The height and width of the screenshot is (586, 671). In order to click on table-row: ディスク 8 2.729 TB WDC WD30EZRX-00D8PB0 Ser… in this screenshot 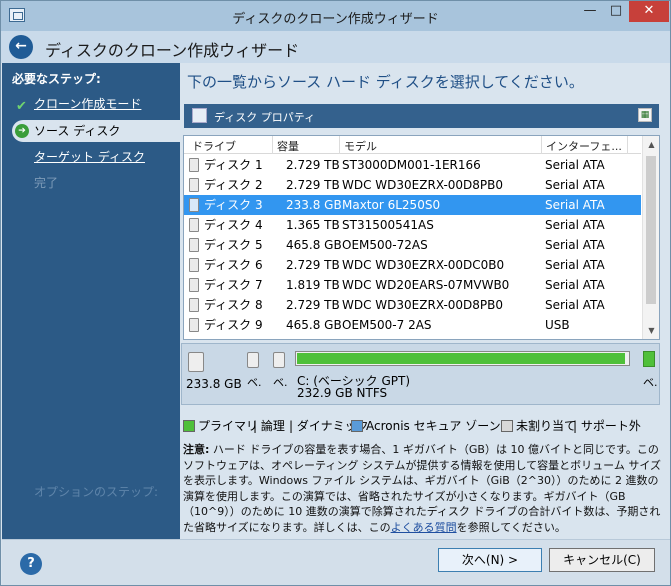, I will do `click(412, 305)`.